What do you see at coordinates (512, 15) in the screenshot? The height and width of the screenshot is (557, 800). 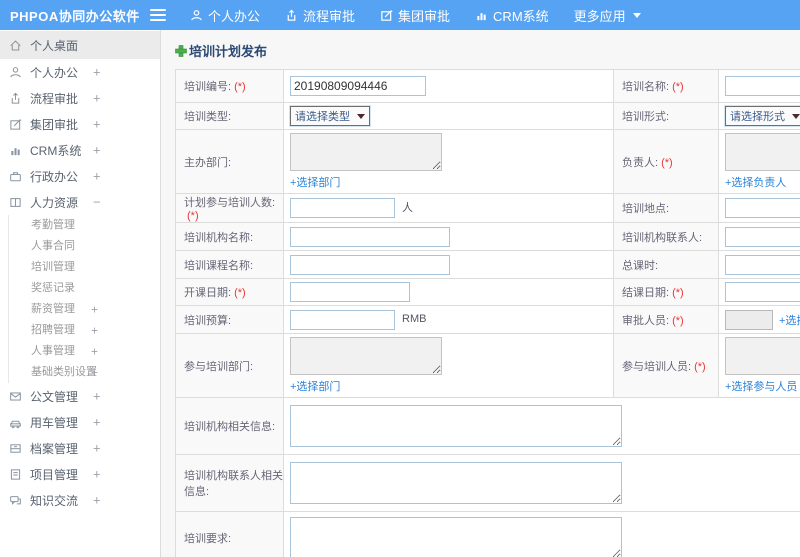 I see `nav-item-crm-system: CRM系统` at bounding box center [512, 15].